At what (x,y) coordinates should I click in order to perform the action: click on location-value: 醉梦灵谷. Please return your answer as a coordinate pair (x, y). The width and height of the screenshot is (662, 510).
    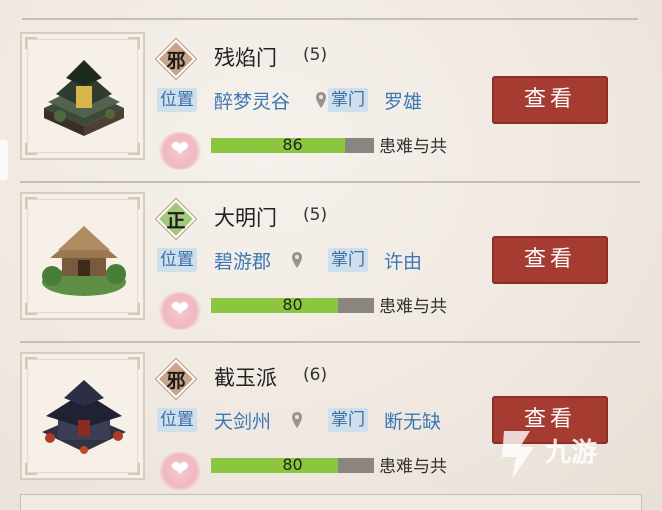
    Looking at the image, I should click on (252, 102).